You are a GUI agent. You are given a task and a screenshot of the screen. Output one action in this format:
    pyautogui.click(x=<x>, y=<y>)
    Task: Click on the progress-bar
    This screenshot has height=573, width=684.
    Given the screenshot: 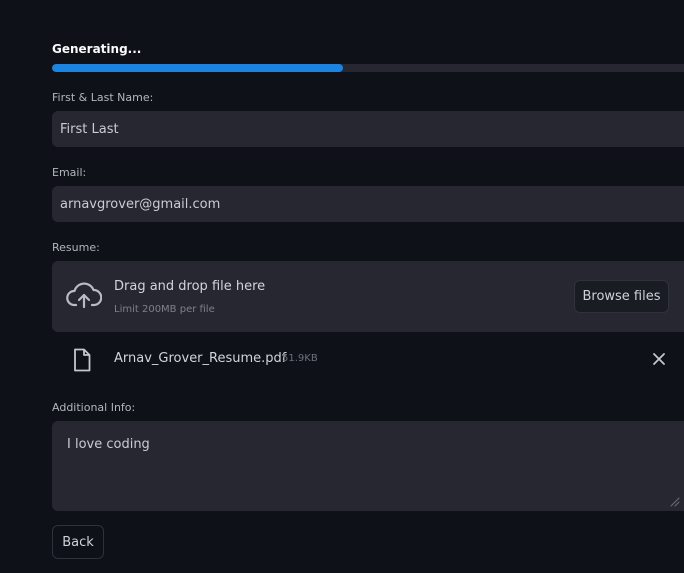 What is the action you would take?
    pyautogui.click(x=368, y=68)
    